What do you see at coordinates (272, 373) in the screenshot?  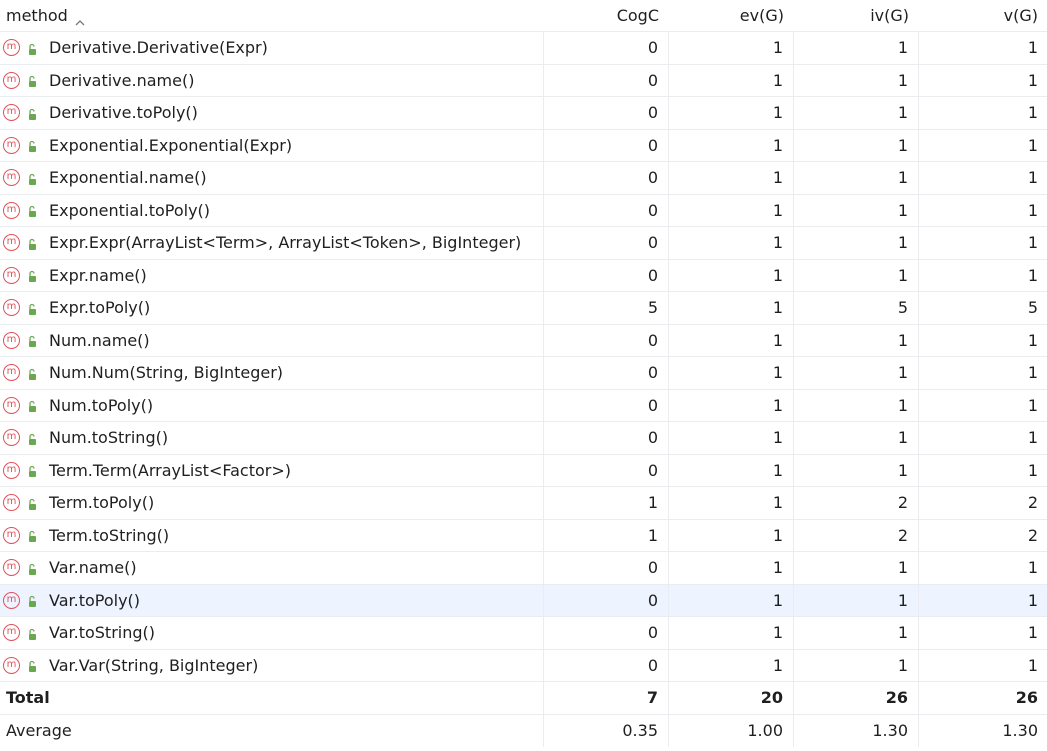 I see `method-cell: m Num.Num(String, BigInteger)` at bounding box center [272, 373].